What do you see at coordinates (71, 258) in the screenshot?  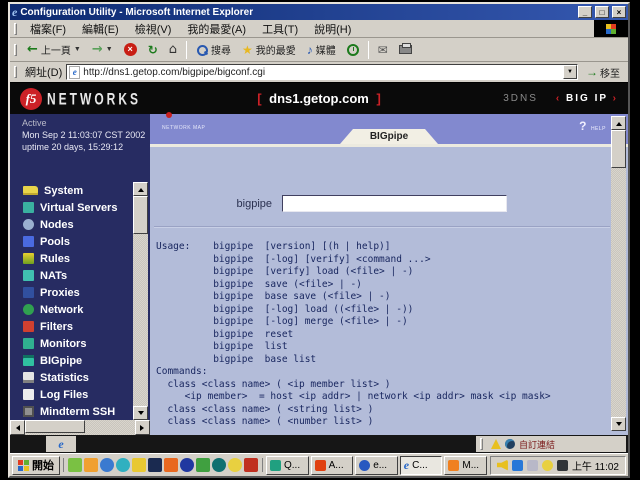 I see `sidebar-item-rules: Rules` at bounding box center [71, 258].